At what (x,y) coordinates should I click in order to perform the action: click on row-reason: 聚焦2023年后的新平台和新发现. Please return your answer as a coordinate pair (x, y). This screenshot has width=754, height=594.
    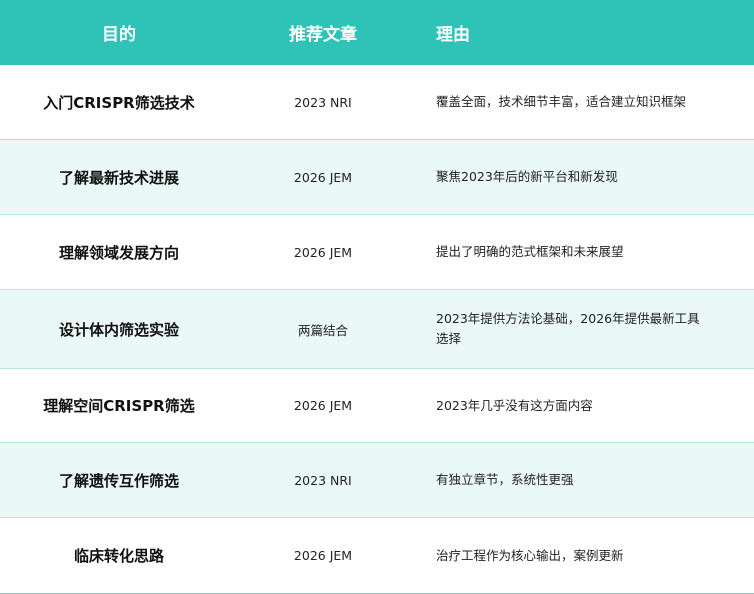
    Looking at the image, I should click on (527, 176).